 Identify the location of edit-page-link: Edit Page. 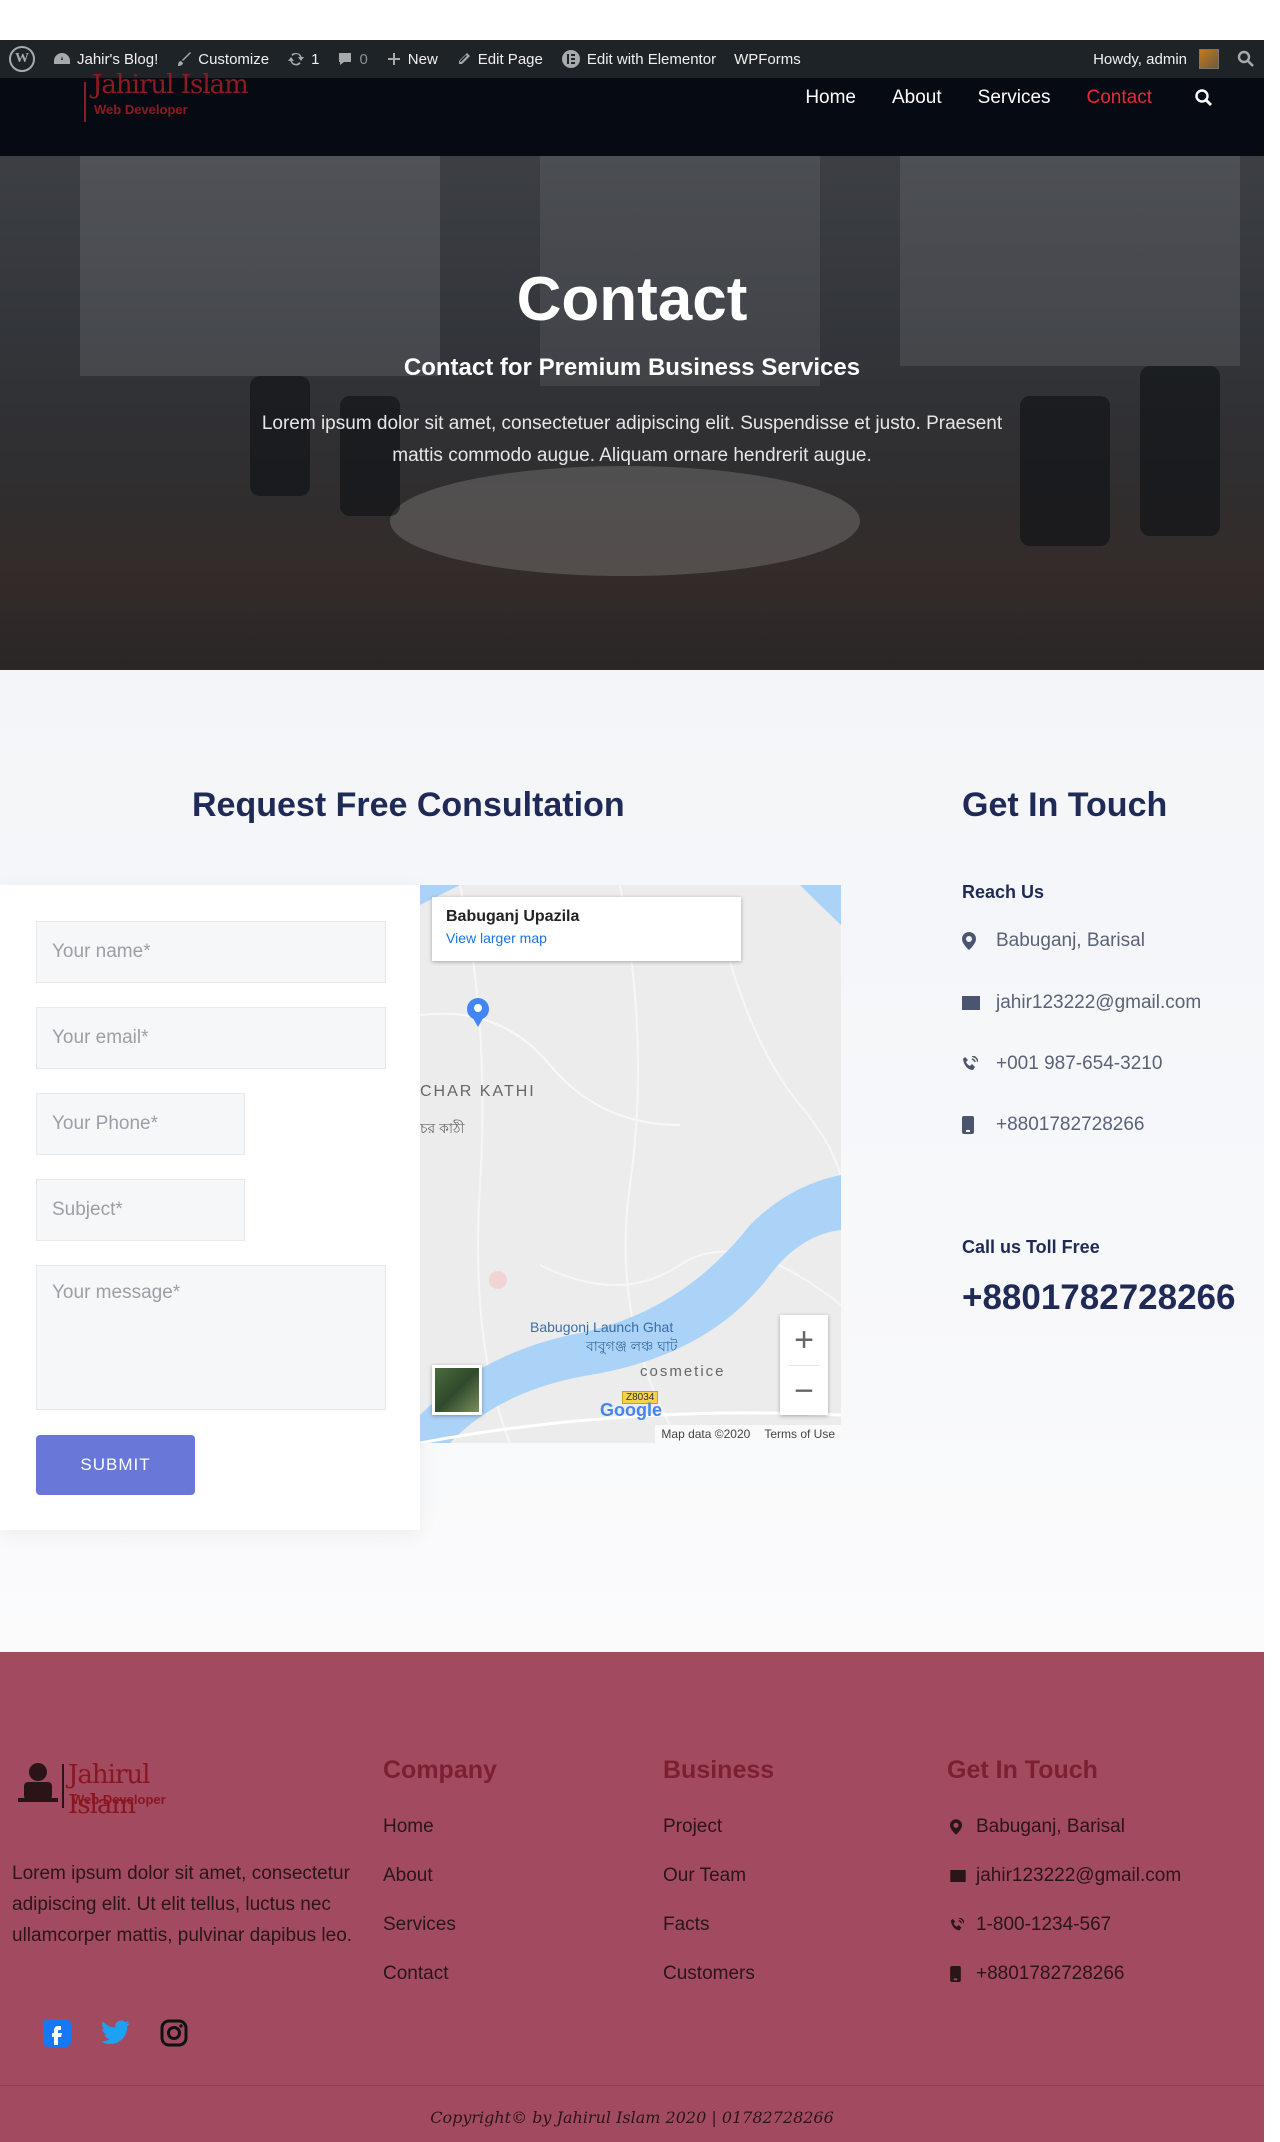
(499, 59).